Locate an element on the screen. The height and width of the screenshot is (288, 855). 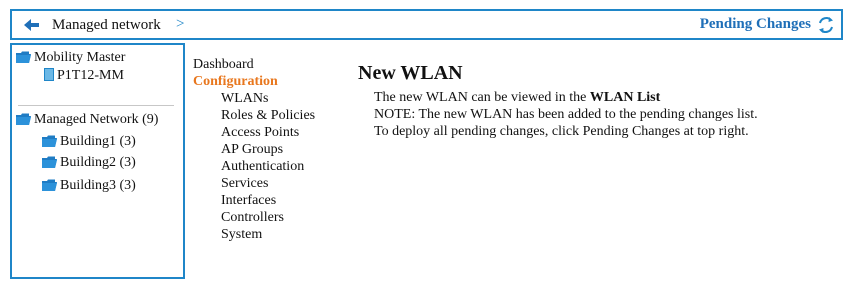
nav-item-roles-policies: Roles & Policies is located at coordinates (254, 115).